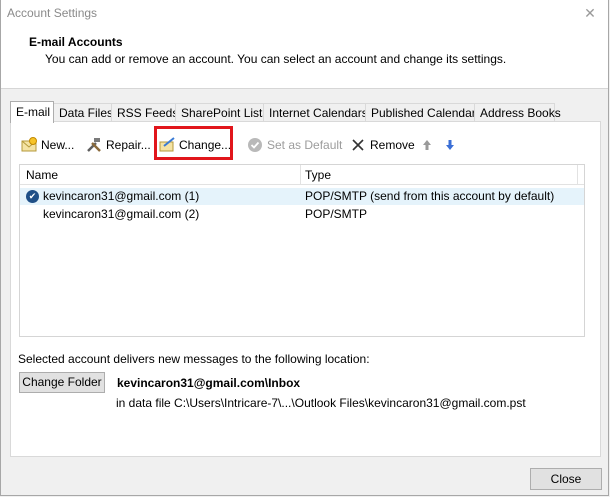 The image size is (610, 497). I want to click on tab-published-calendars: Published Calendars, so click(423, 112).